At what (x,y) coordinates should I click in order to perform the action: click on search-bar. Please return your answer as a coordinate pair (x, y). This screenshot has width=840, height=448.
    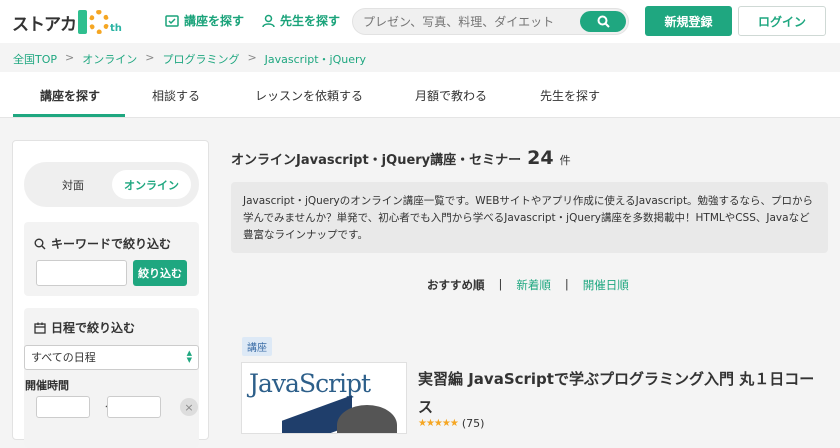
    Looking at the image, I should click on (490, 21).